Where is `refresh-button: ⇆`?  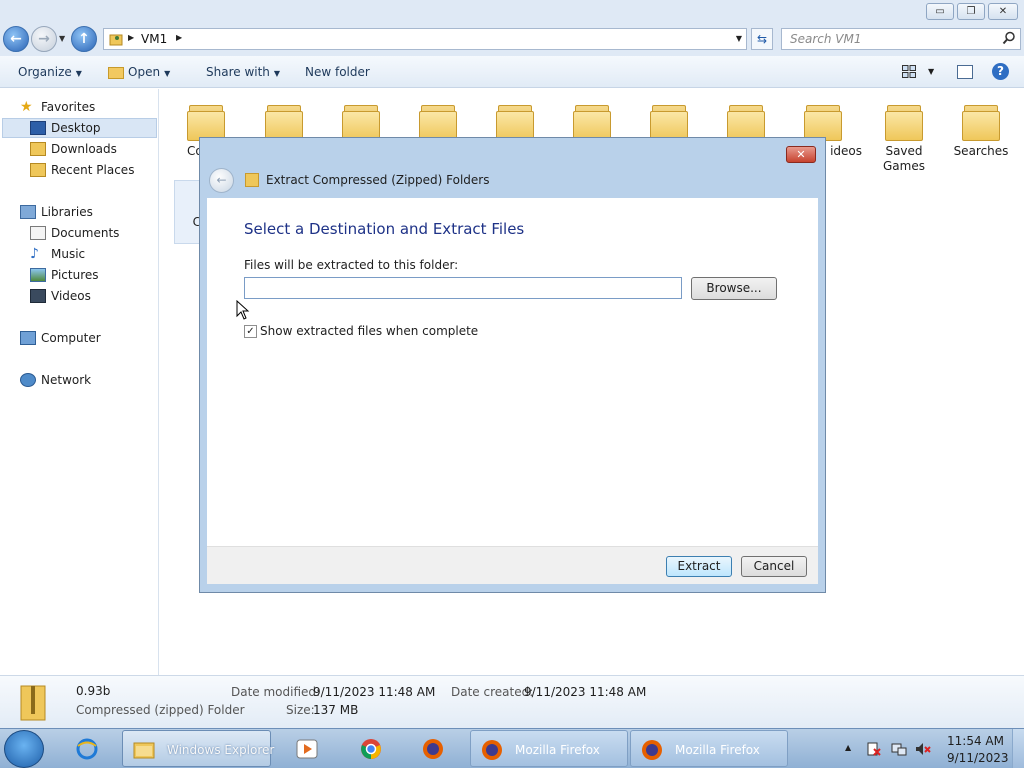 refresh-button: ⇆ is located at coordinates (762, 39).